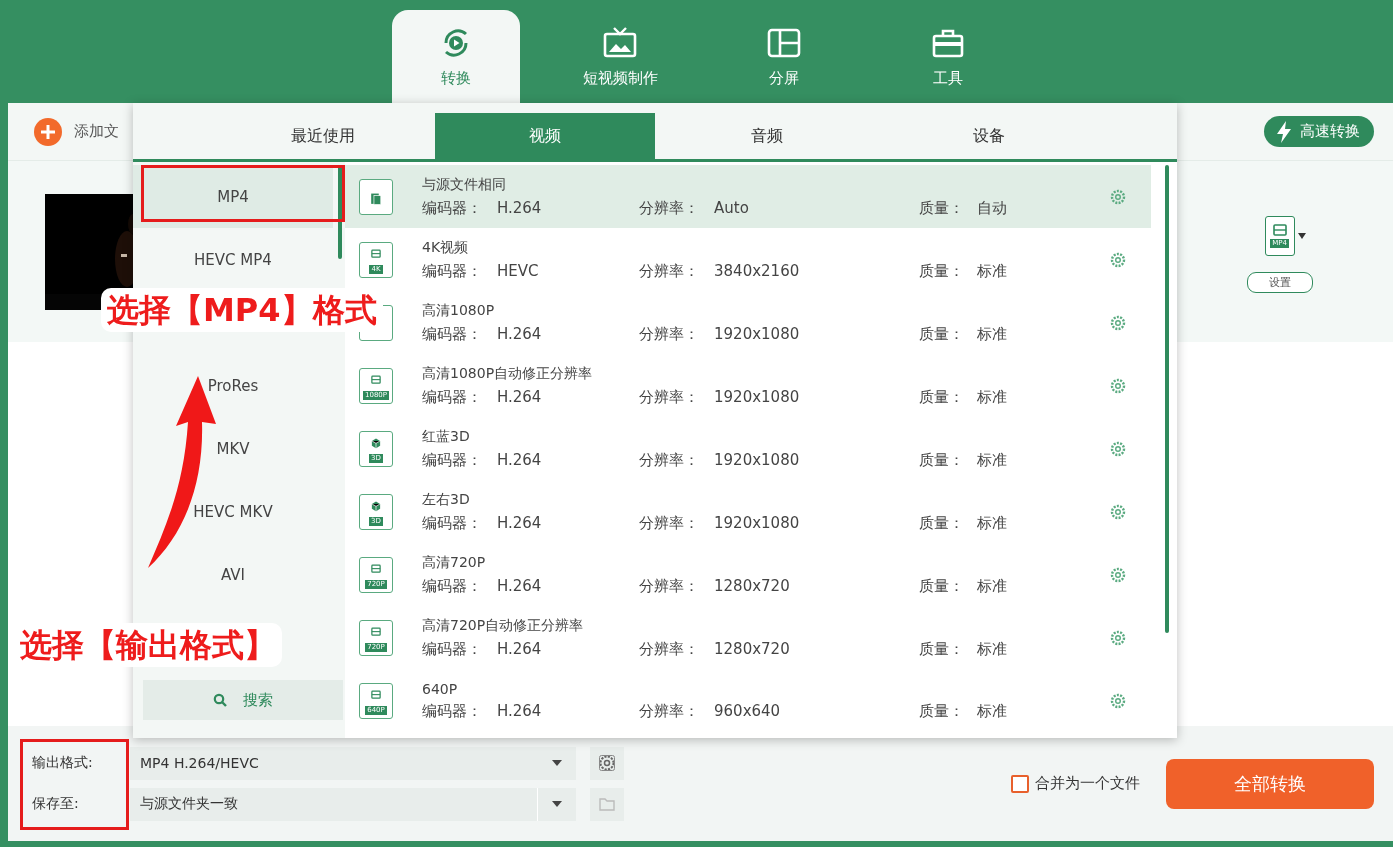  I want to click on preset-title: 高清1080P自动修正分辨率, so click(508, 373).